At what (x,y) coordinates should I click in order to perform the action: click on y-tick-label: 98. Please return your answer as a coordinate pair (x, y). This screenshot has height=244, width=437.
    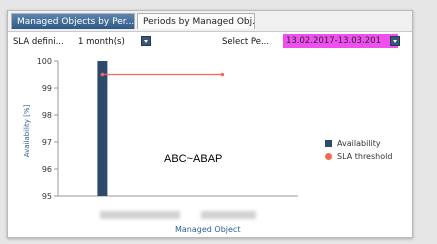
    Looking at the image, I should click on (47, 115).